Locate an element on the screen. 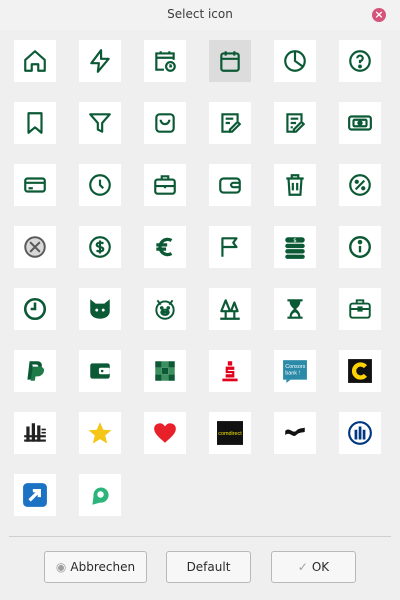 Image resolution: width=400 pixels, height=600 pixels. icon-option-help is located at coordinates (360, 61).